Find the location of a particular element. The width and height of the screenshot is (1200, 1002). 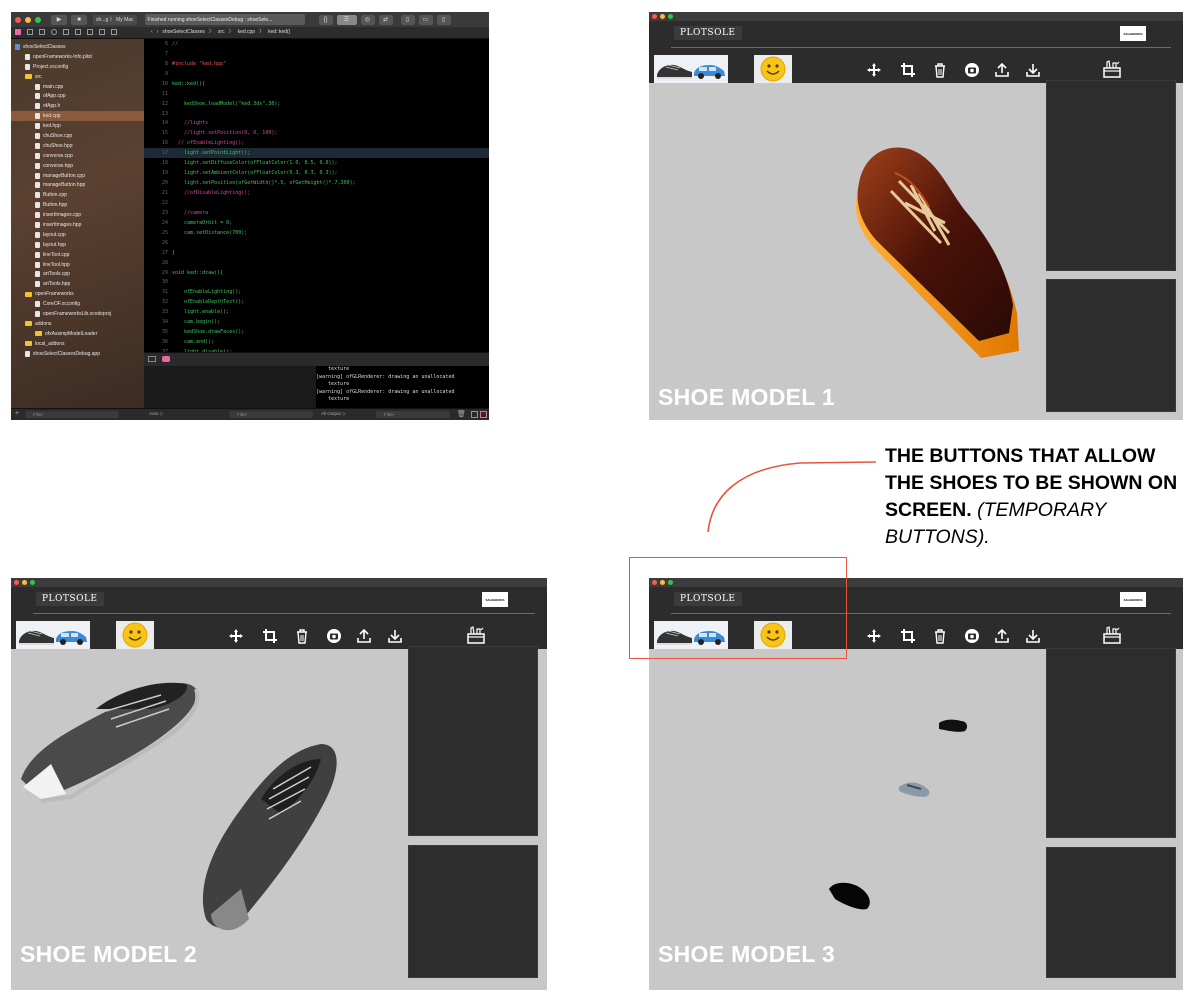

annotation-curve is located at coordinates (792, 497).